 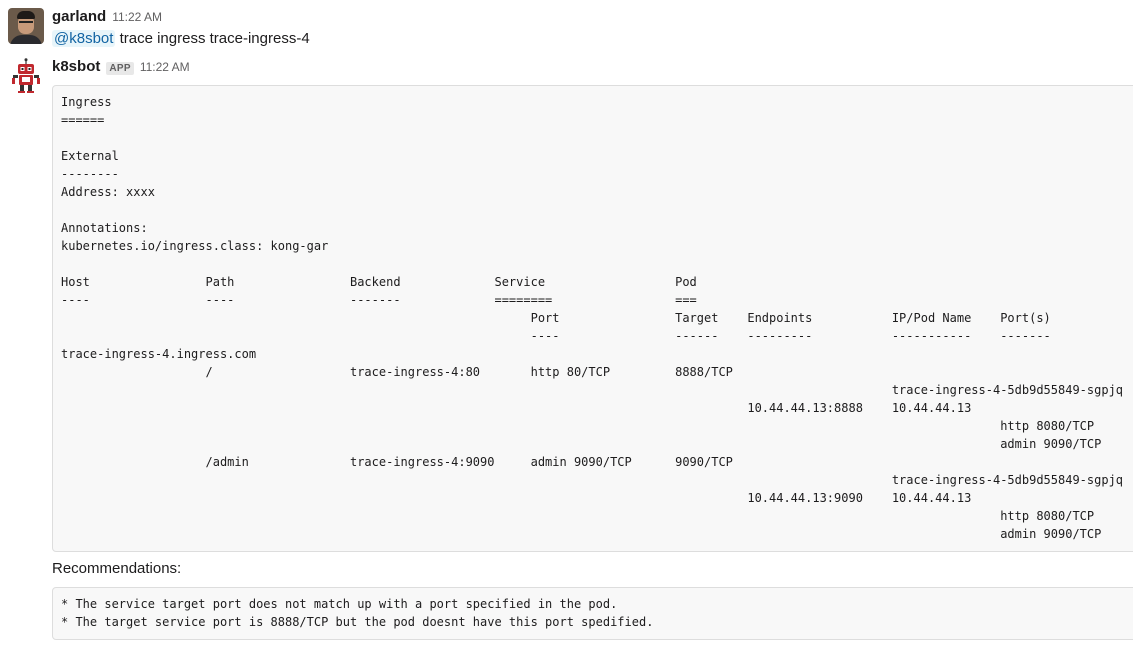 I want to click on username: k8sbot, so click(x=76, y=66).